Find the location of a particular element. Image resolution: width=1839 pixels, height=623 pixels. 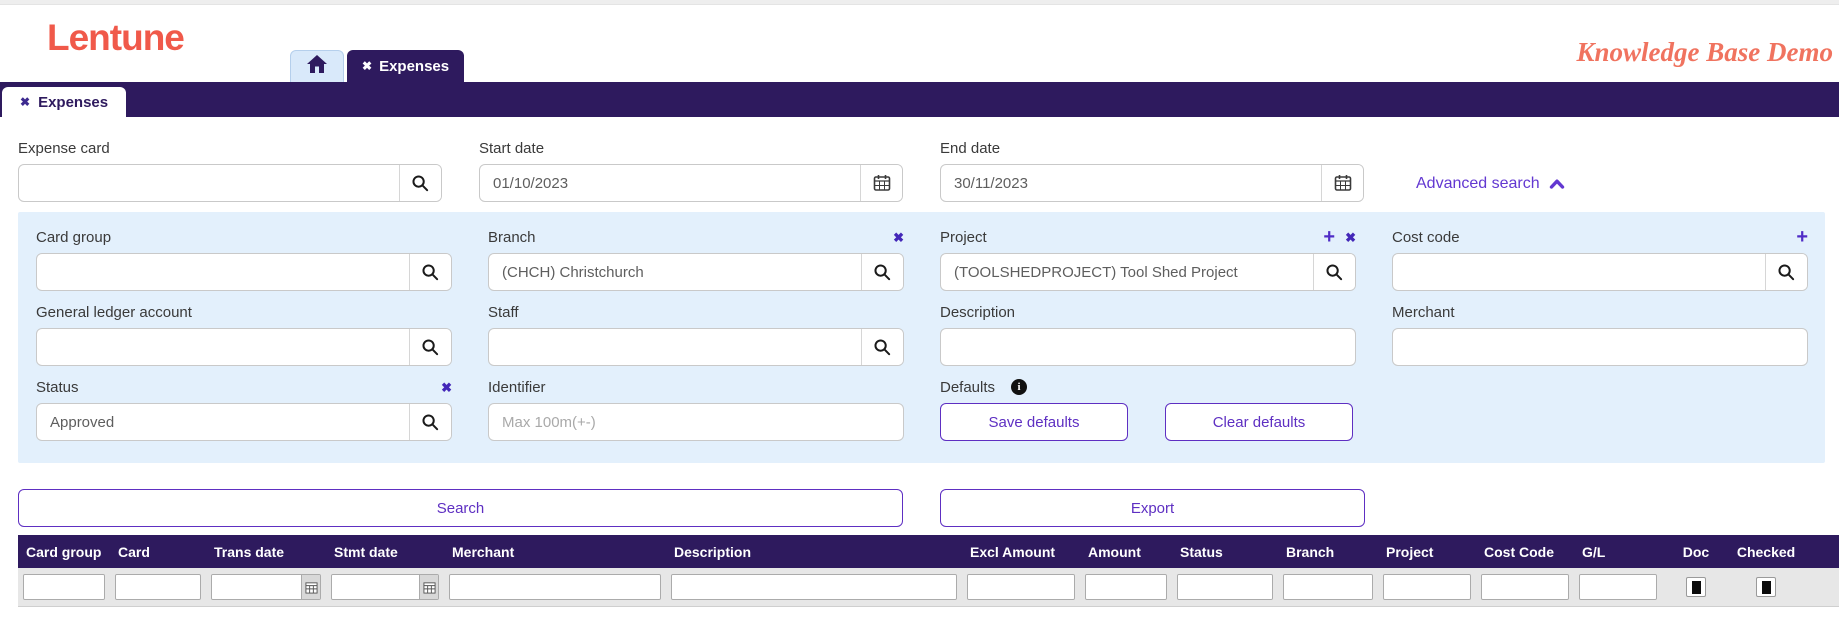

start-date-calendar-button is located at coordinates (881, 183).